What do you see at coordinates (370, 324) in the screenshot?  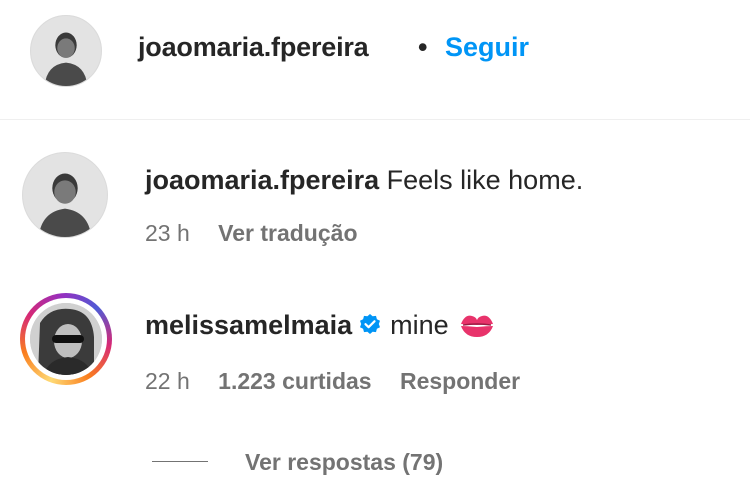 I see `verified-badge-icon` at bounding box center [370, 324].